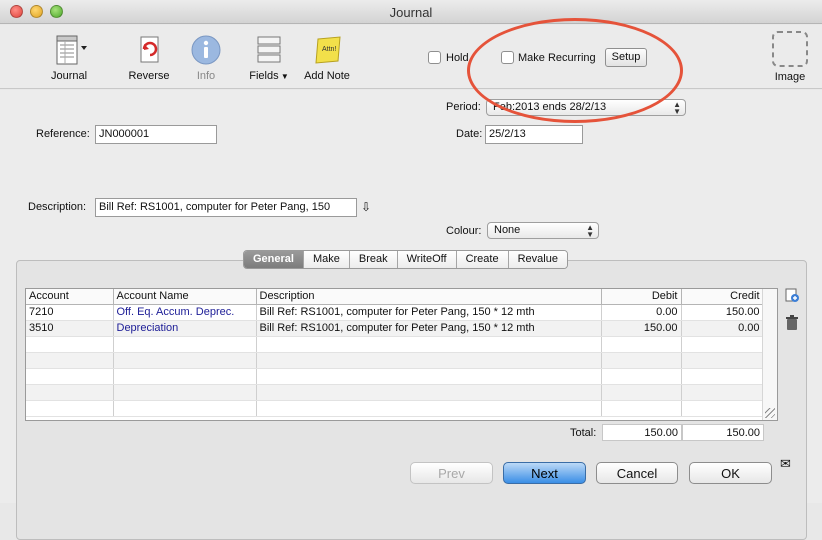  I want to click on fields-label: Fields ▼, so click(269, 76).